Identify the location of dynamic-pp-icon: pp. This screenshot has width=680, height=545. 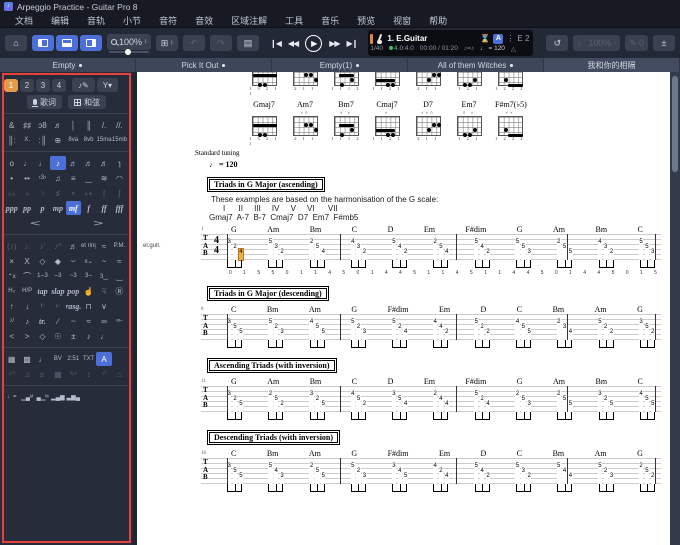
(26, 208).